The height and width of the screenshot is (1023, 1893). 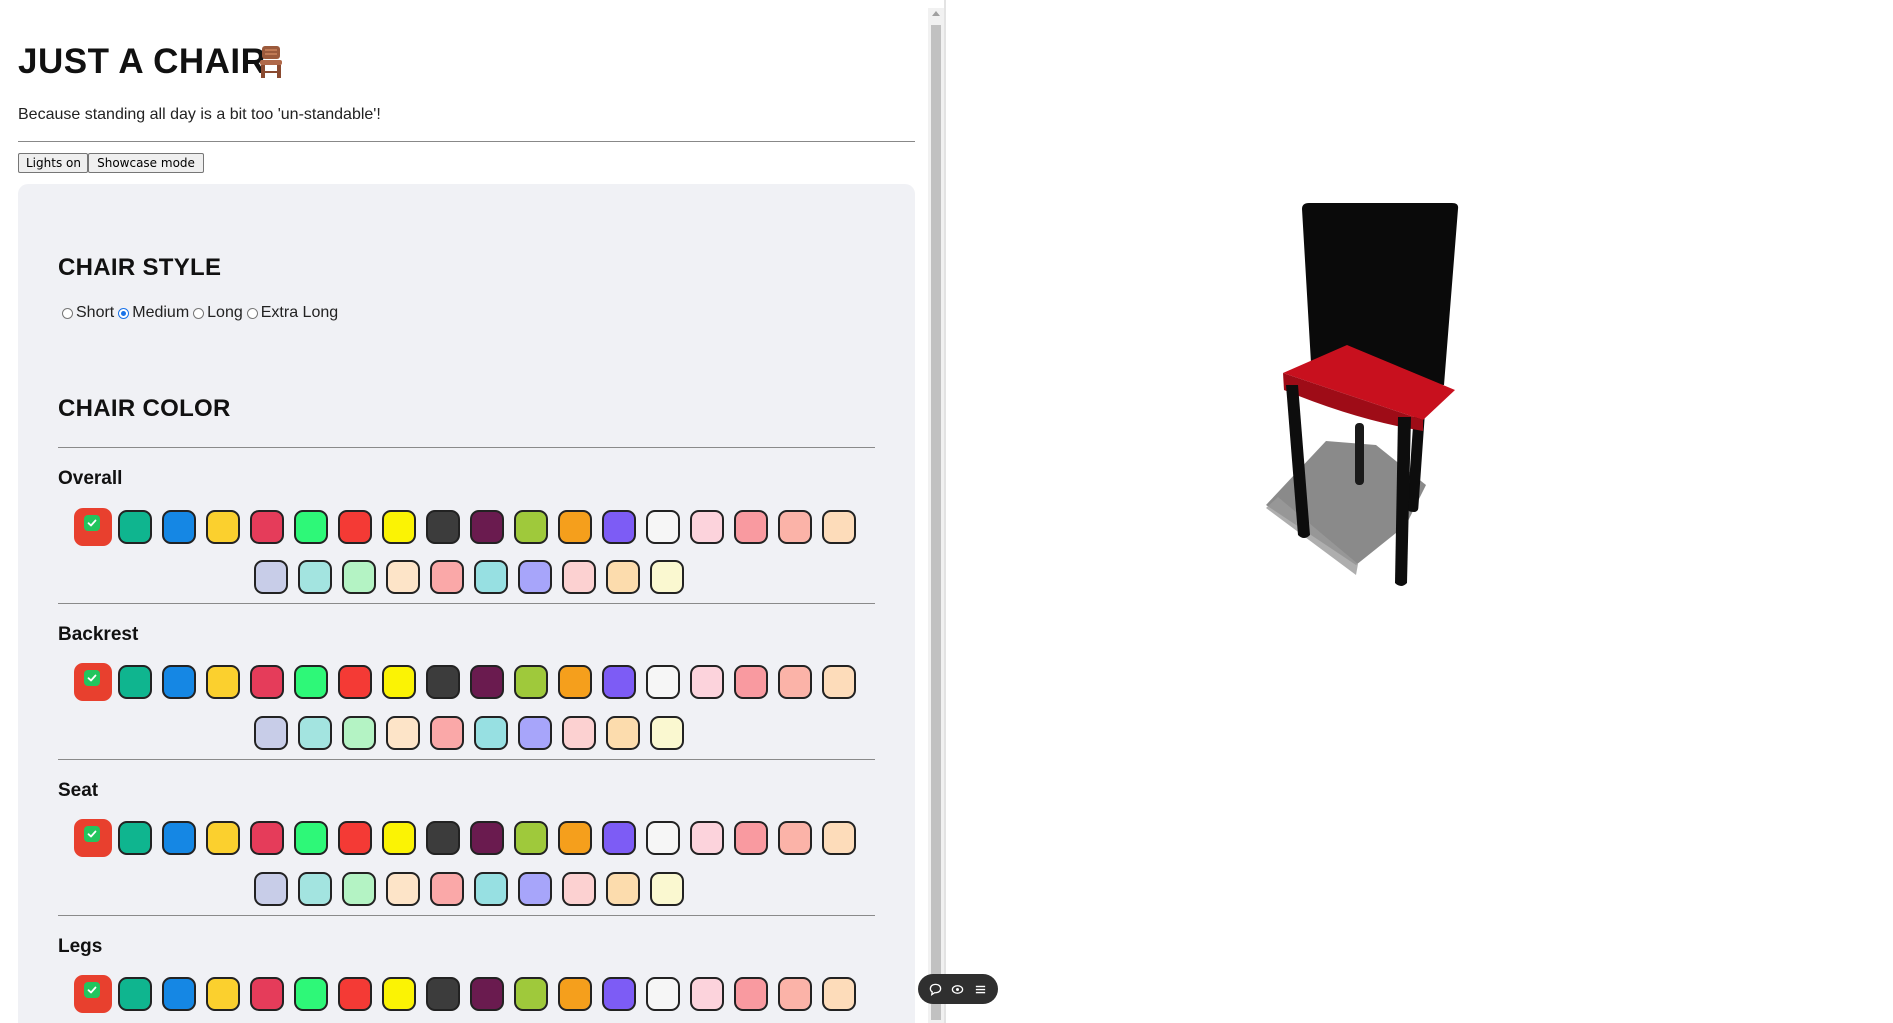 I want to click on style-radio-long, so click(x=199, y=313).